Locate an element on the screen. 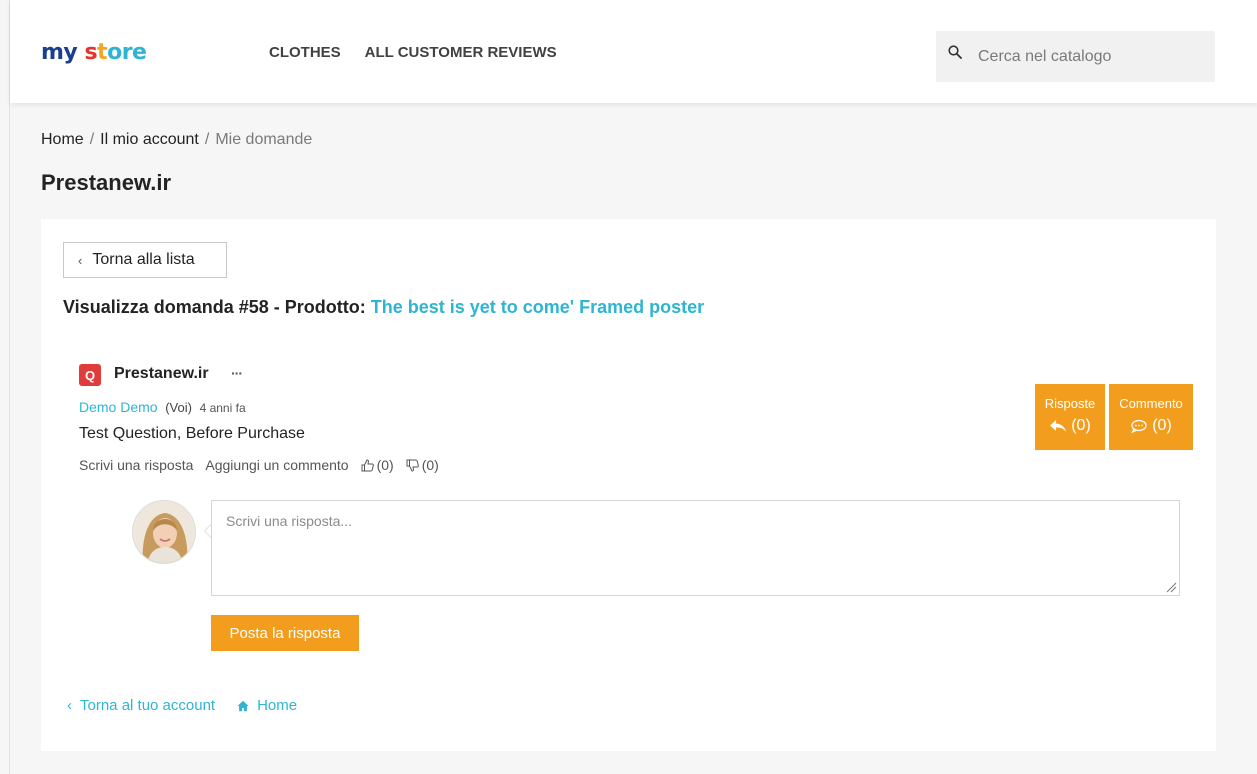 The height and width of the screenshot is (774, 1257). thumbs-down-icon is located at coordinates (412, 465).